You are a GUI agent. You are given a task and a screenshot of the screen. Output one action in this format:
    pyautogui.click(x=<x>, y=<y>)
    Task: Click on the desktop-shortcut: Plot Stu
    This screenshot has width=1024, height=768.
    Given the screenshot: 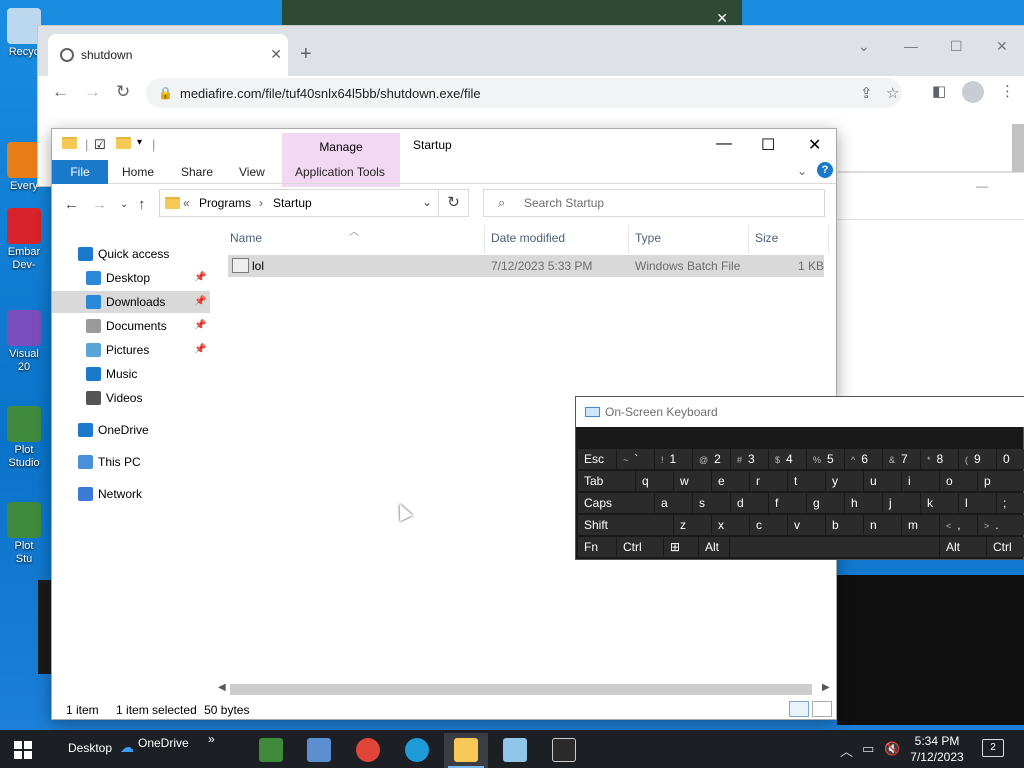 What is the action you would take?
    pyautogui.click(x=24, y=534)
    